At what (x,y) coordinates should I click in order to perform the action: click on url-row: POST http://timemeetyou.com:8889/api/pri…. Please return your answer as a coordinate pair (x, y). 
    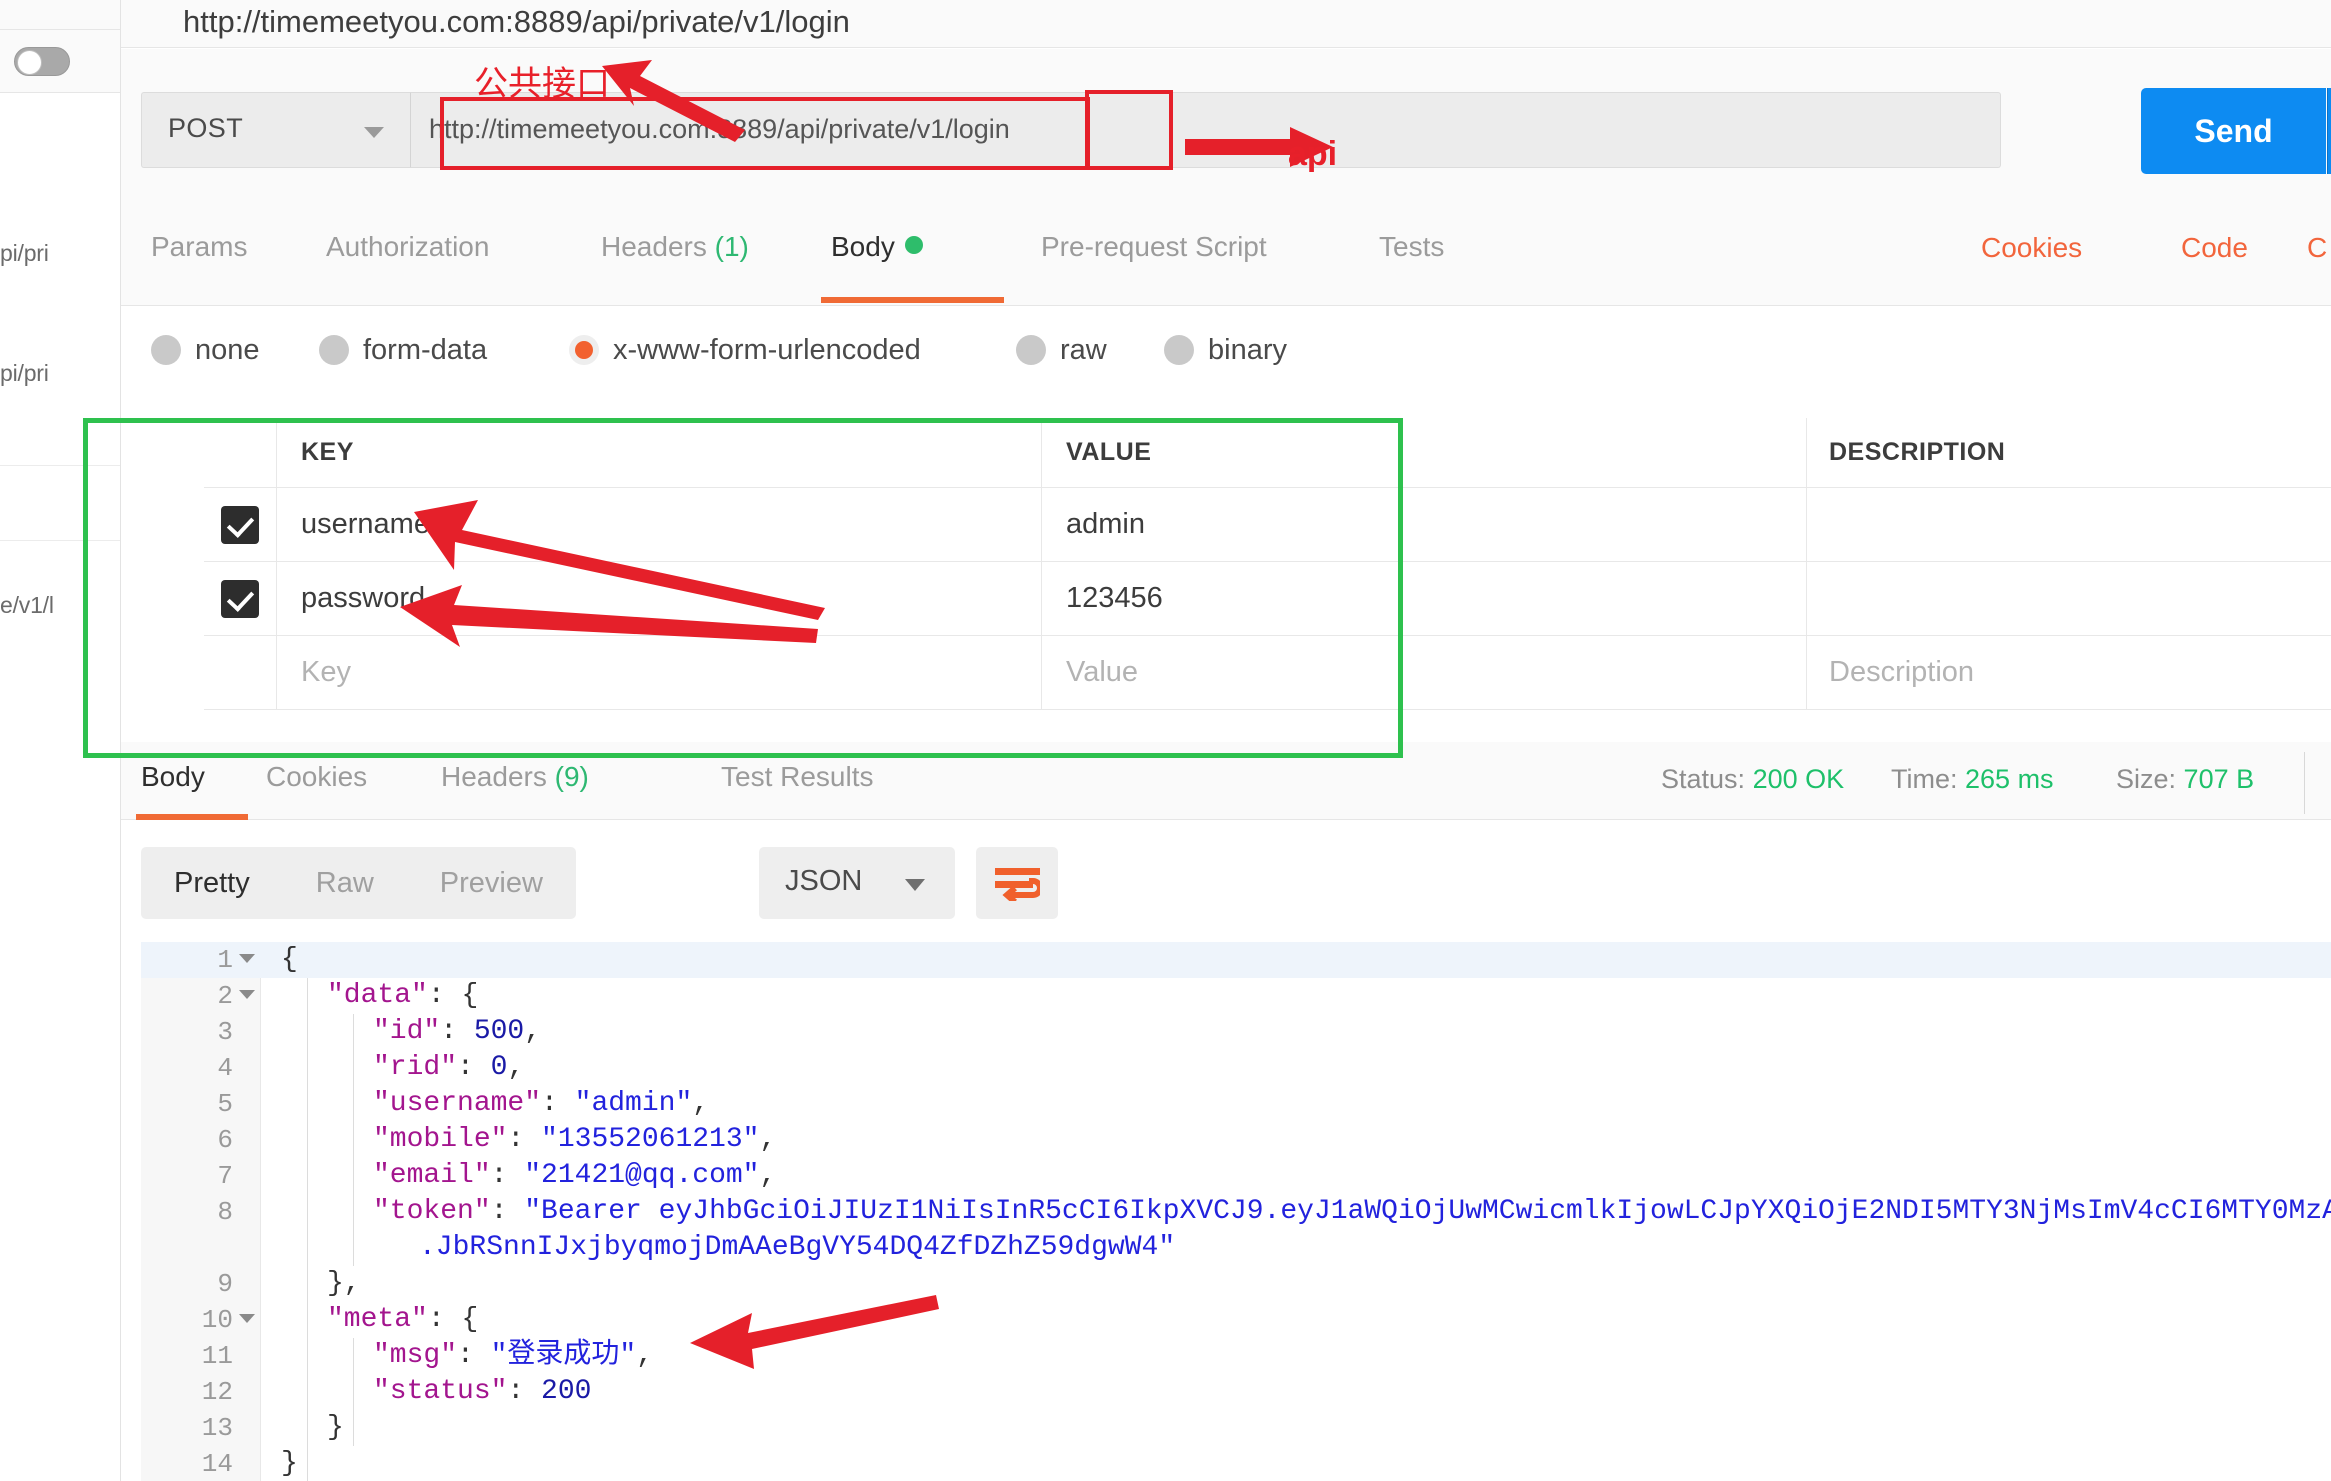
    Looking at the image, I should click on (1226, 121).